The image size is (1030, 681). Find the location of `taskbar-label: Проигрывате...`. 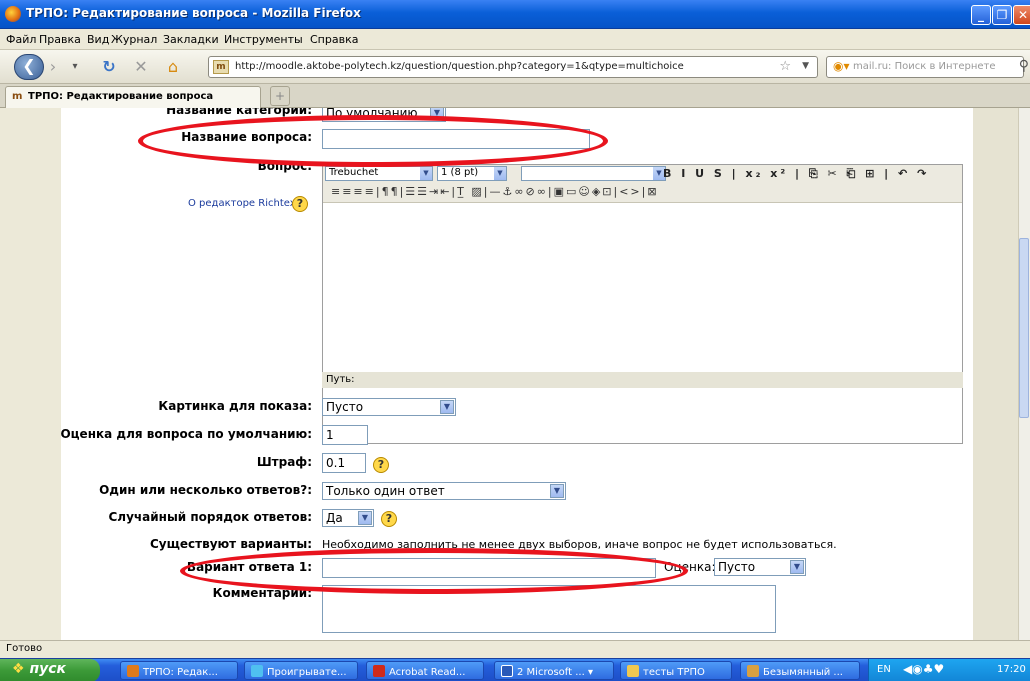

taskbar-label: Проигрывате... is located at coordinates (307, 672).